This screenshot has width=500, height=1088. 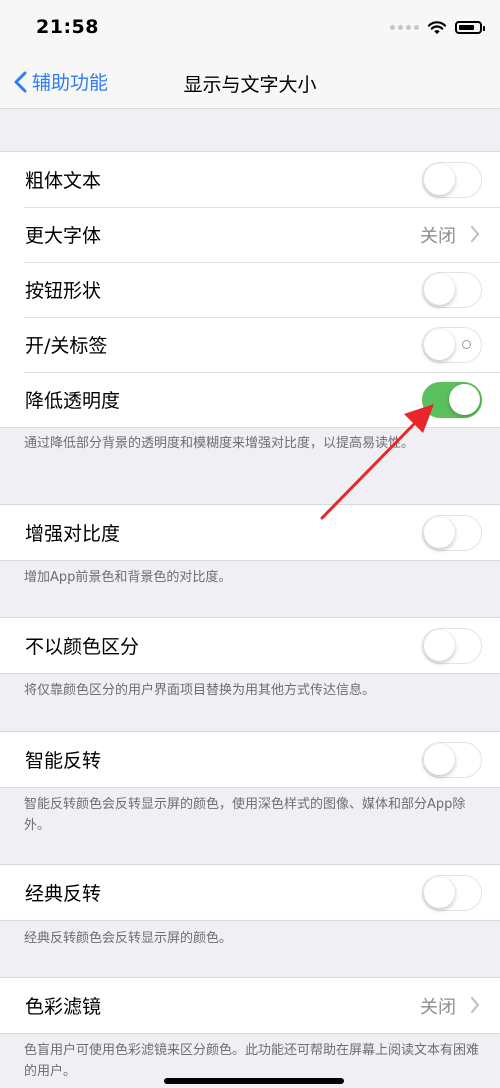 What do you see at coordinates (219, 443) in the screenshot?
I see `reduce-transparency-footnote: 通过降低部分背景的透明度和模糊度来增强对比度，以提高易读性。` at bounding box center [219, 443].